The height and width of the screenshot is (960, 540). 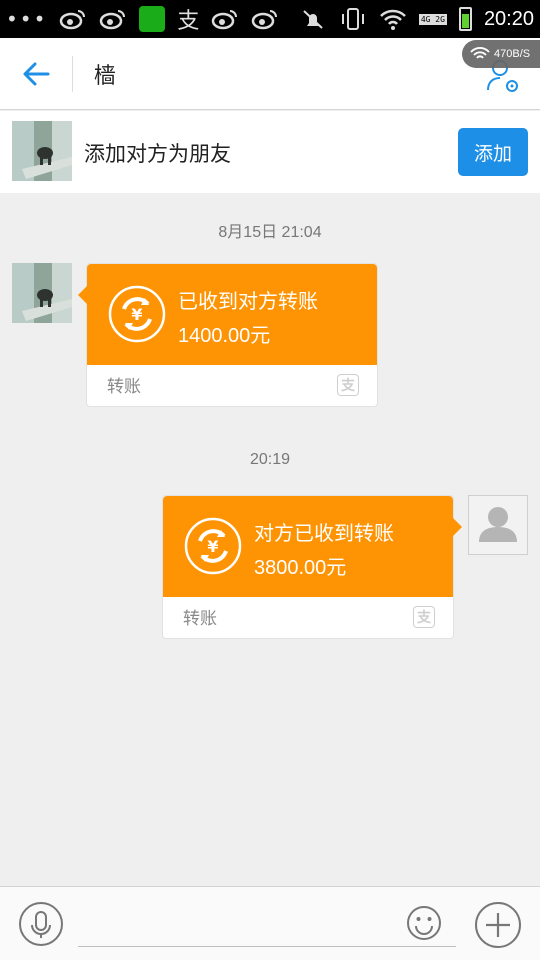 What do you see at coordinates (508, 18) in the screenshot?
I see `status-bar-time: 20:20` at bounding box center [508, 18].